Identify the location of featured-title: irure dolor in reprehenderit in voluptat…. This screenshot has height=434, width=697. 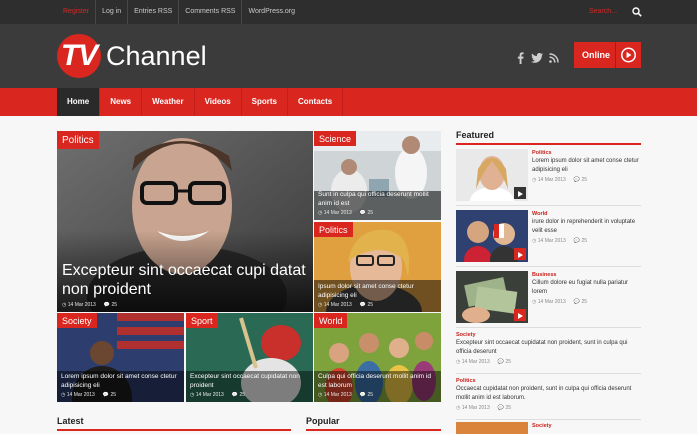
(586, 227).